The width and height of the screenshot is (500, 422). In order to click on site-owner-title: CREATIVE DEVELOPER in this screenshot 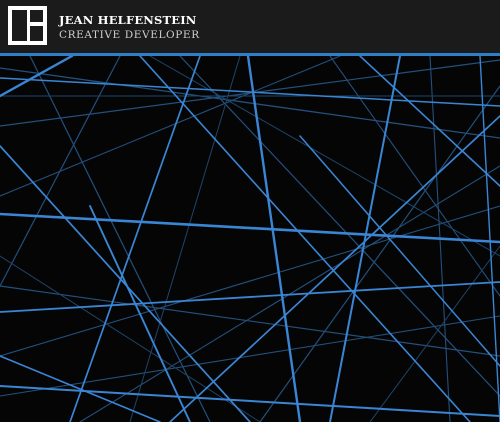, I will do `click(129, 35)`.